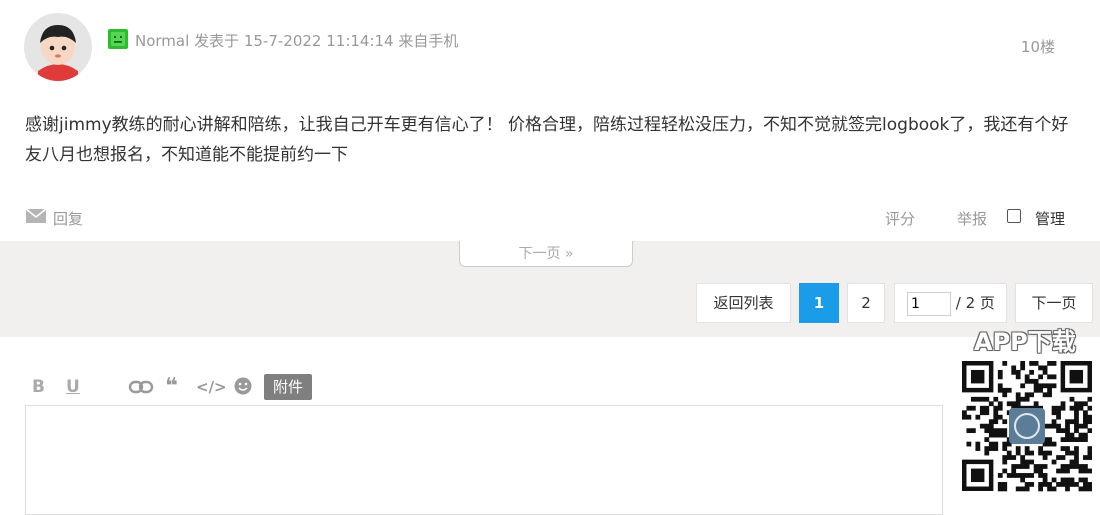 Image resolution: width=1100 pixels, height=515 pixels. I want to click on page-2-button: 2, so click(866, 303).